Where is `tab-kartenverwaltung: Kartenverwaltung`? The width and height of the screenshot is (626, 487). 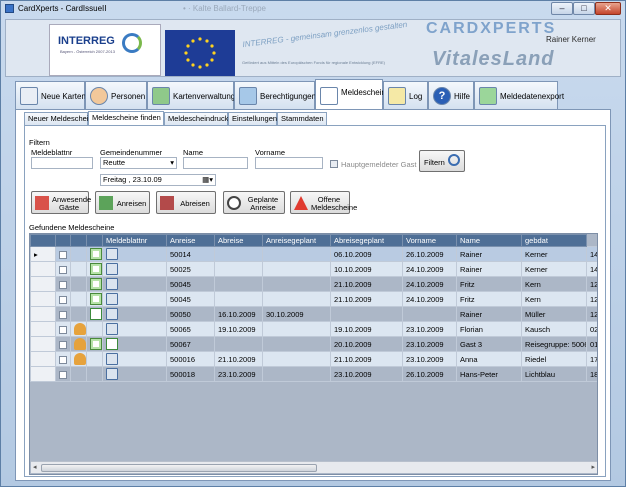 tab-kartenverwaltung: Kartenverwaltung is located at coordinates (191, 95).